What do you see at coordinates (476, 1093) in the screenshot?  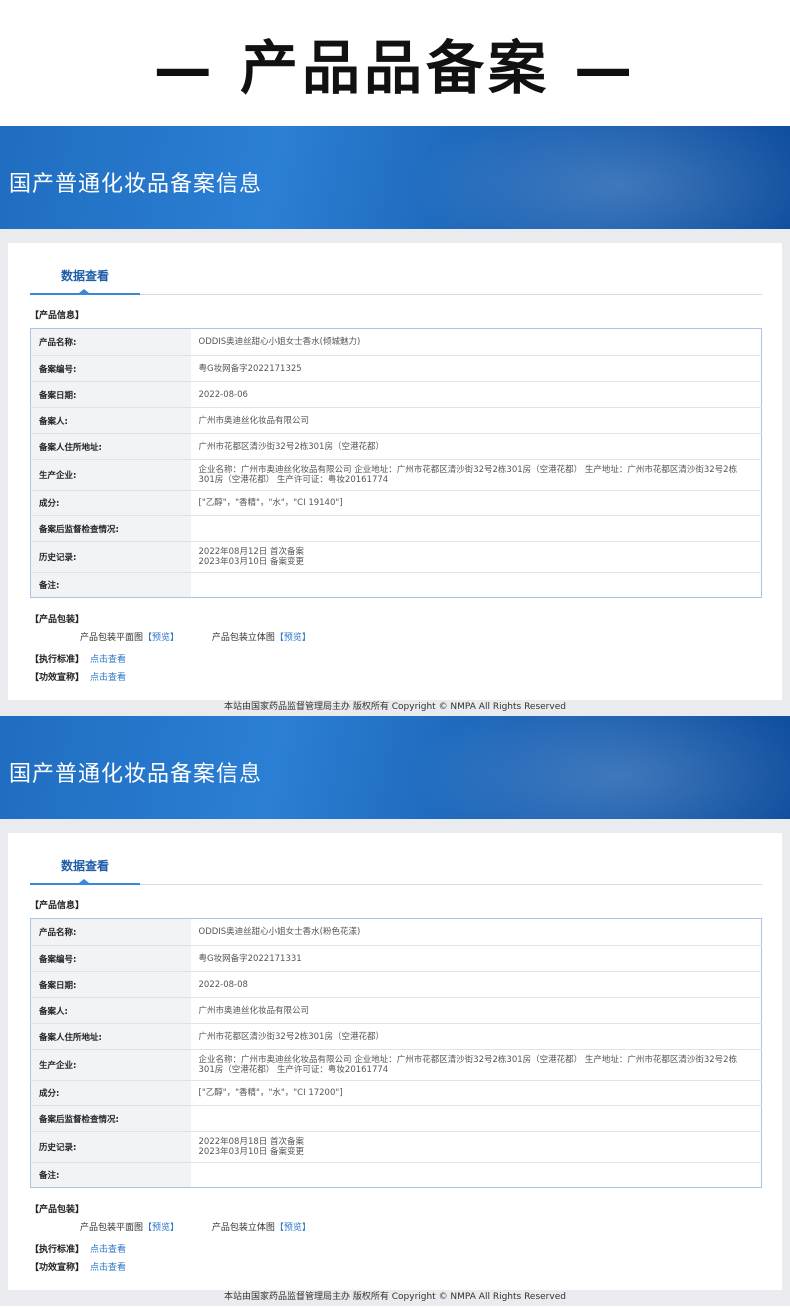 I see `ingredients-value: ["乙醇"，"香精"，"水"，"CI 17200"]` at bounding box center [476, 1093].